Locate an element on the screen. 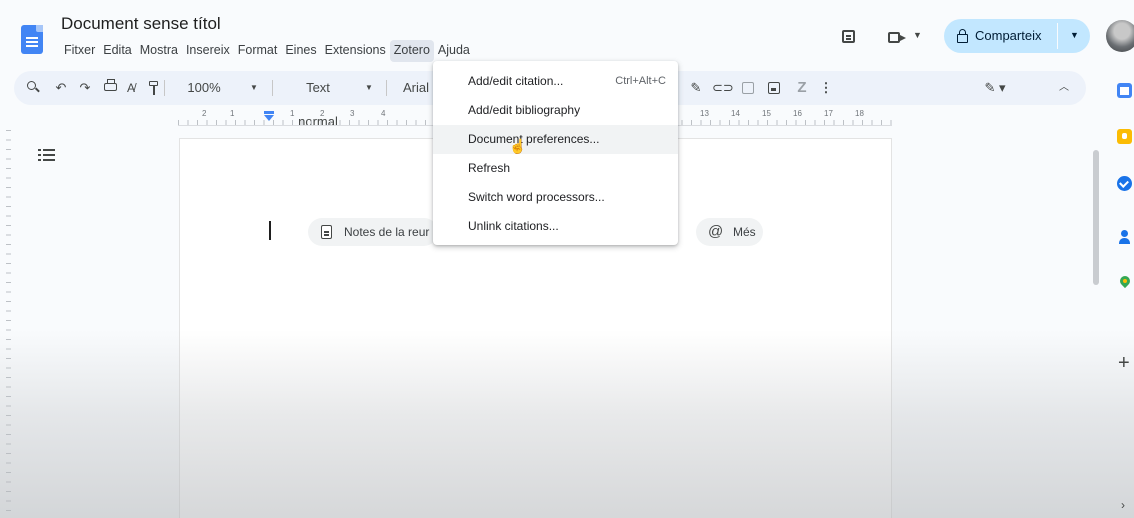  share-divider is located at coordinates (1057, 36).